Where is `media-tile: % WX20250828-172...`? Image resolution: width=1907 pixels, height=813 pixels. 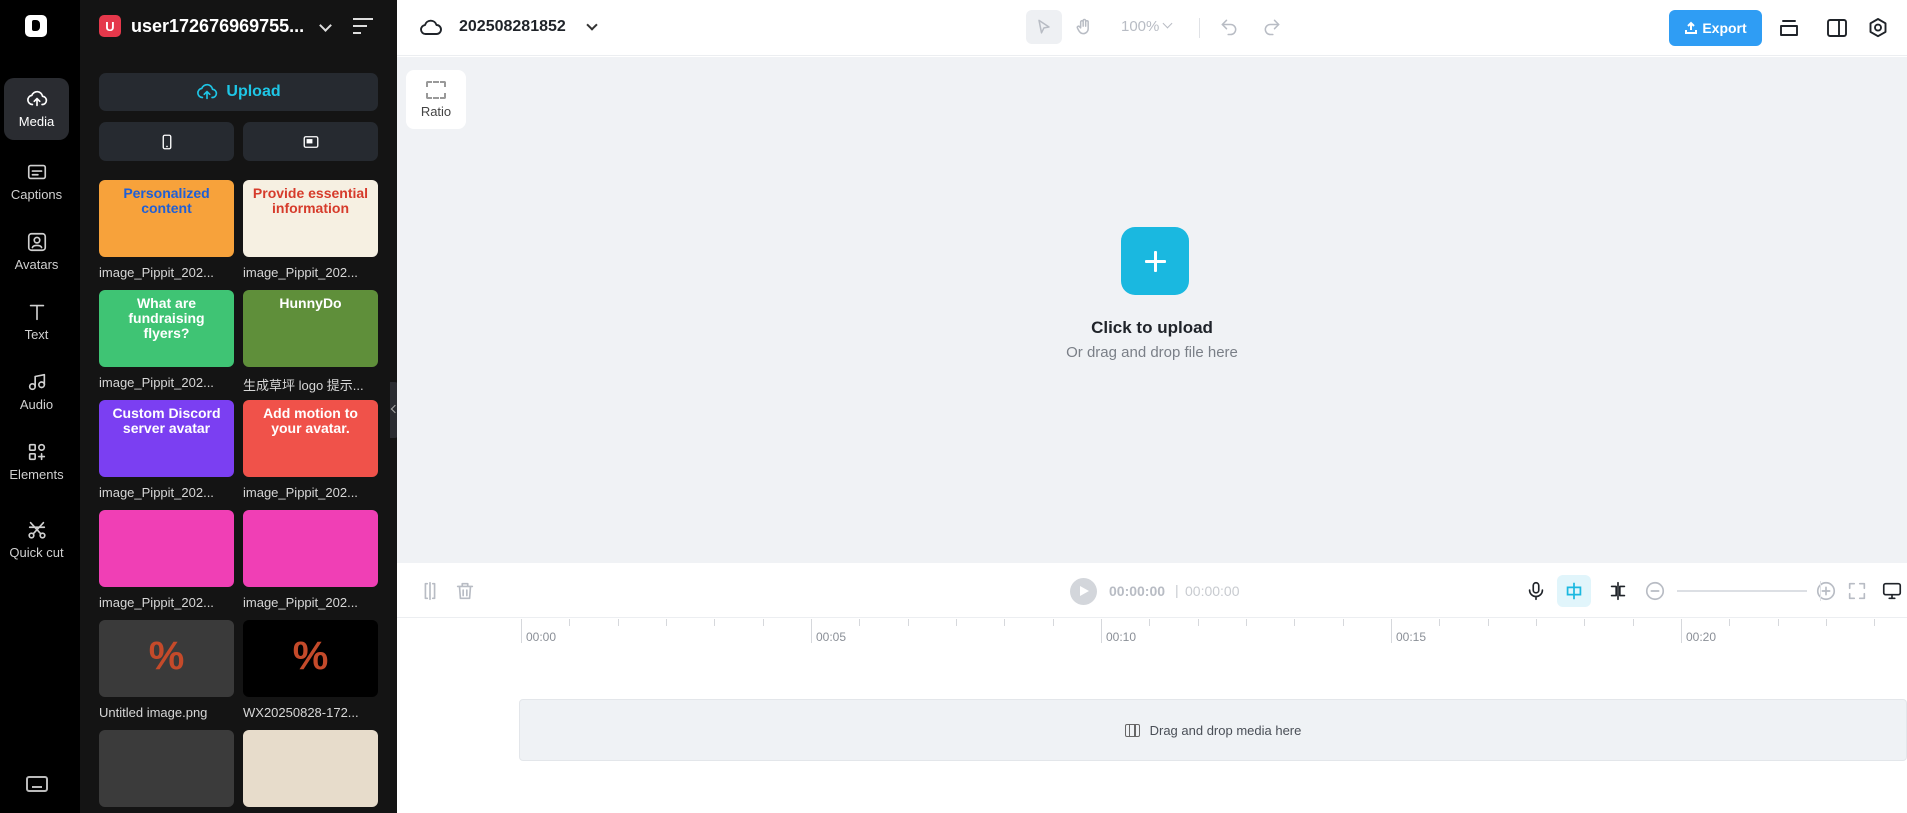
media-tile: % WX20250828-172... is located at coordinates (310, 670).